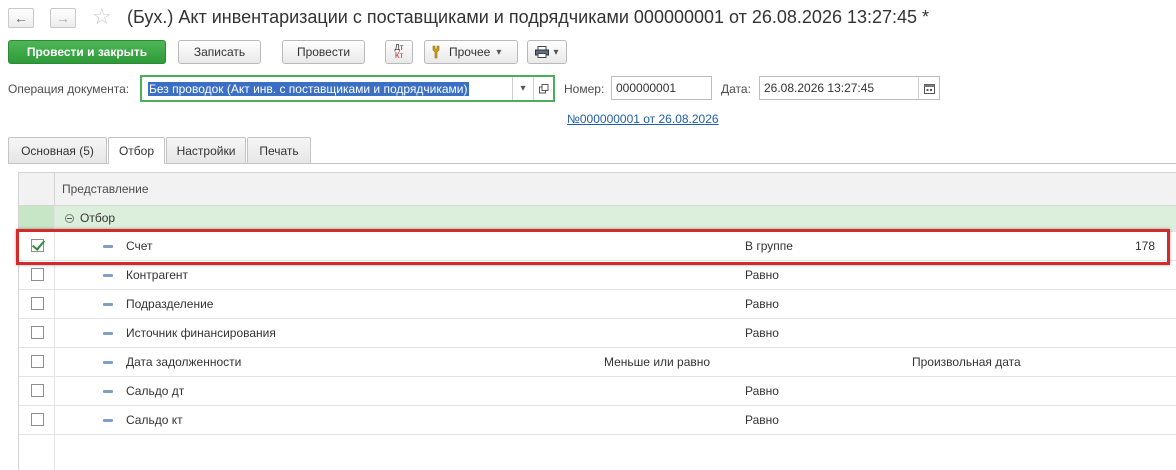 The width and height of the screenshot is (1176, 470). What do you see at coordinates (819, 88) in the screenshot?
I see `date-value: 26.08.2026 13:27:45` at bounding box center [819, 88].